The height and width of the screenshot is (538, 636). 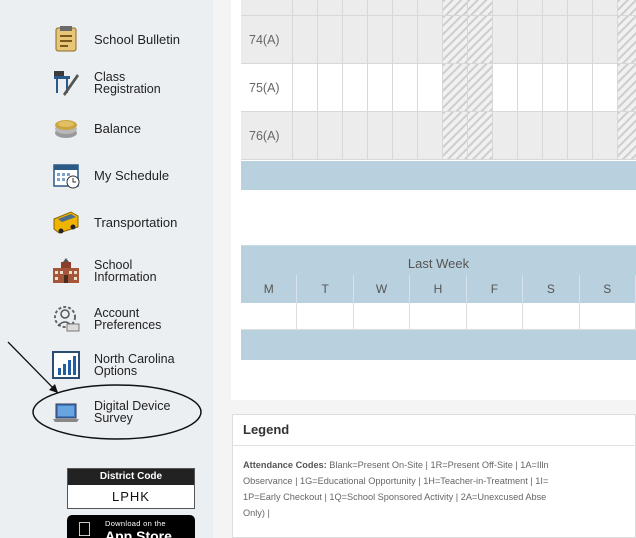 What do you see at coordinates (131, 496) in the screenshot?
I see `district-code-value: LPHK` at bounding box center [131, 496].